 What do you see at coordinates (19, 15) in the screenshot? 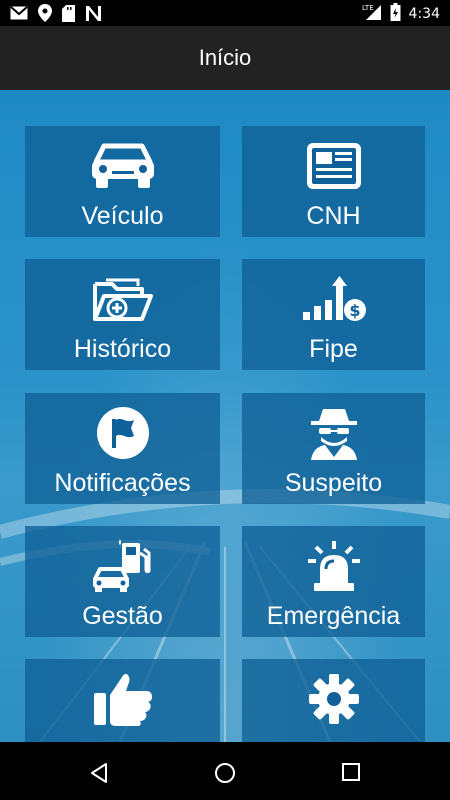
I see `gmail-icon` at bounding box center [19, 15].